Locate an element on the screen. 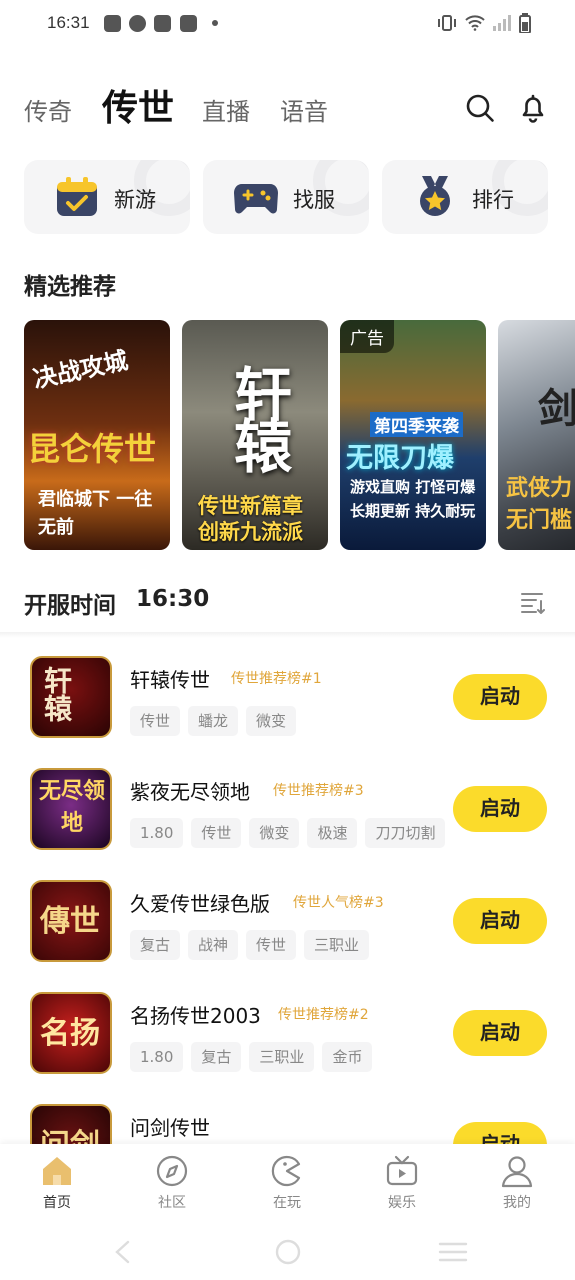 This screenshot has height=1280, width=575. game-name: 名扬传世2003 is located at coordinates (195, 1014).